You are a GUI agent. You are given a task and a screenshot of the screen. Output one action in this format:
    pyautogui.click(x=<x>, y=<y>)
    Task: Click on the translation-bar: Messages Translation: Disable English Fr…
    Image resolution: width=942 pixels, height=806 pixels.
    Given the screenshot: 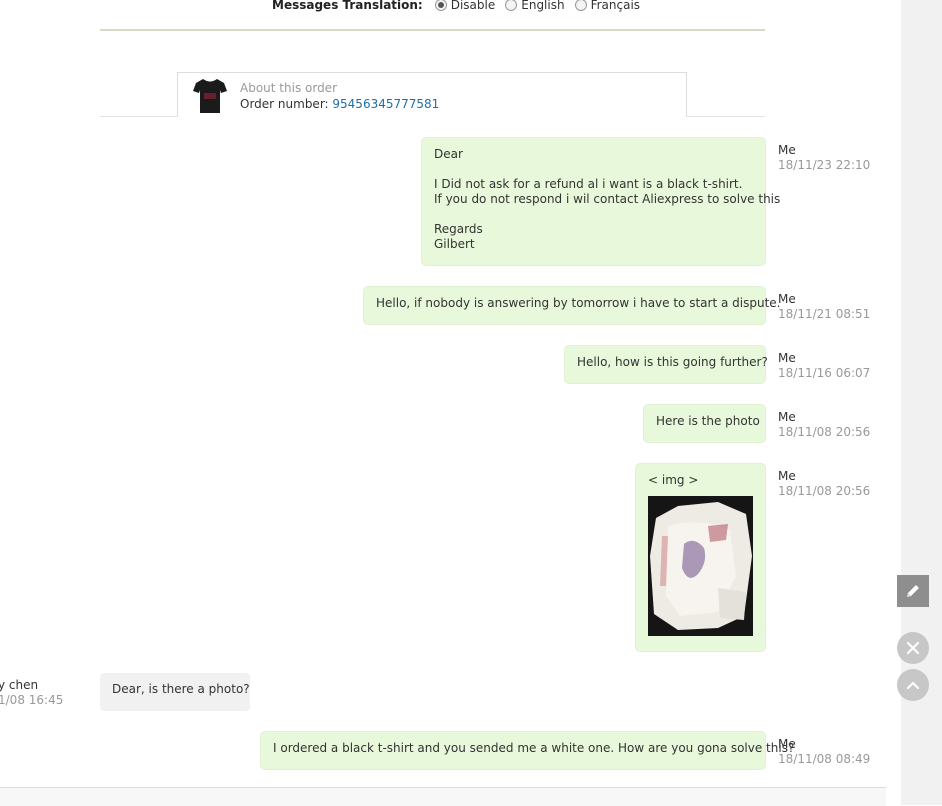 What is the action you would take?
    pyautogui.click(x=458, y=7)
    